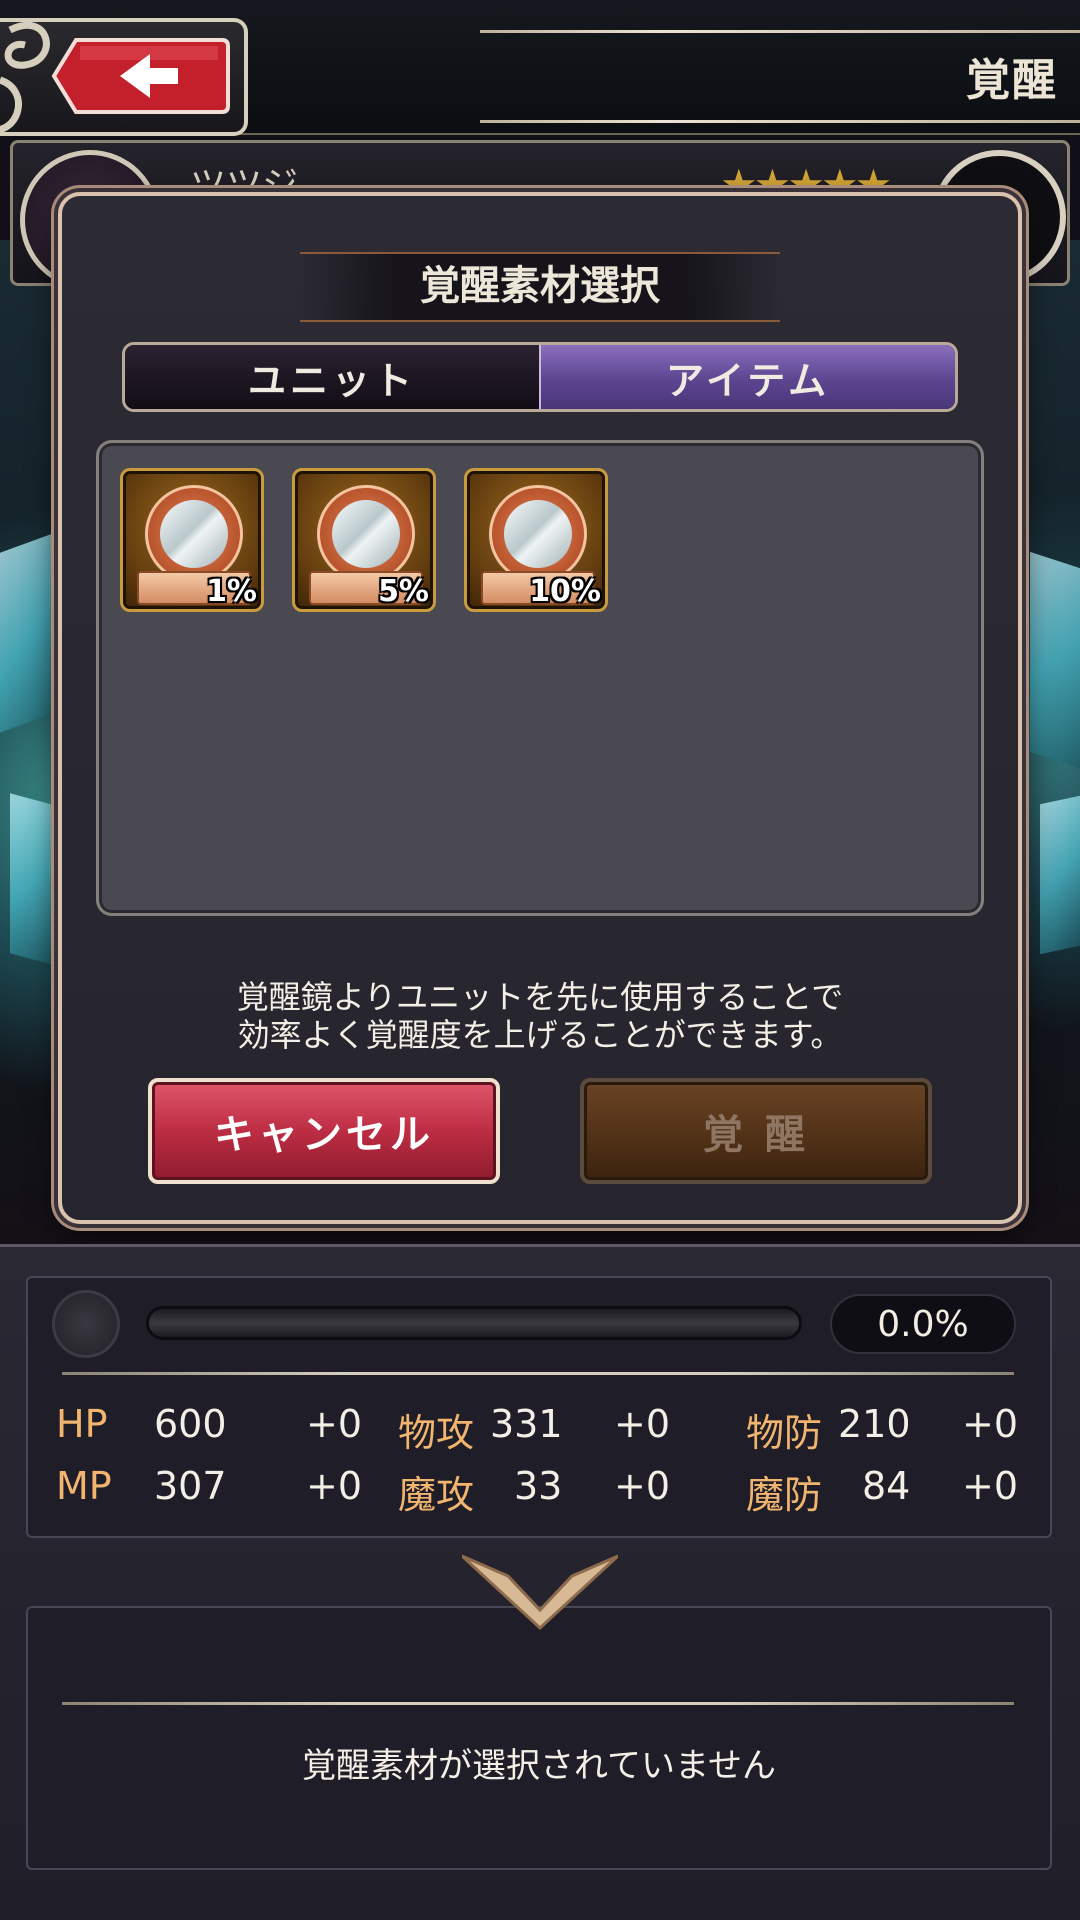 The image size is (1080, 1920). Describe the element at coordinates (436, 1433) in the screenshot. I see `stat-label-patk: 物攻` at that location.